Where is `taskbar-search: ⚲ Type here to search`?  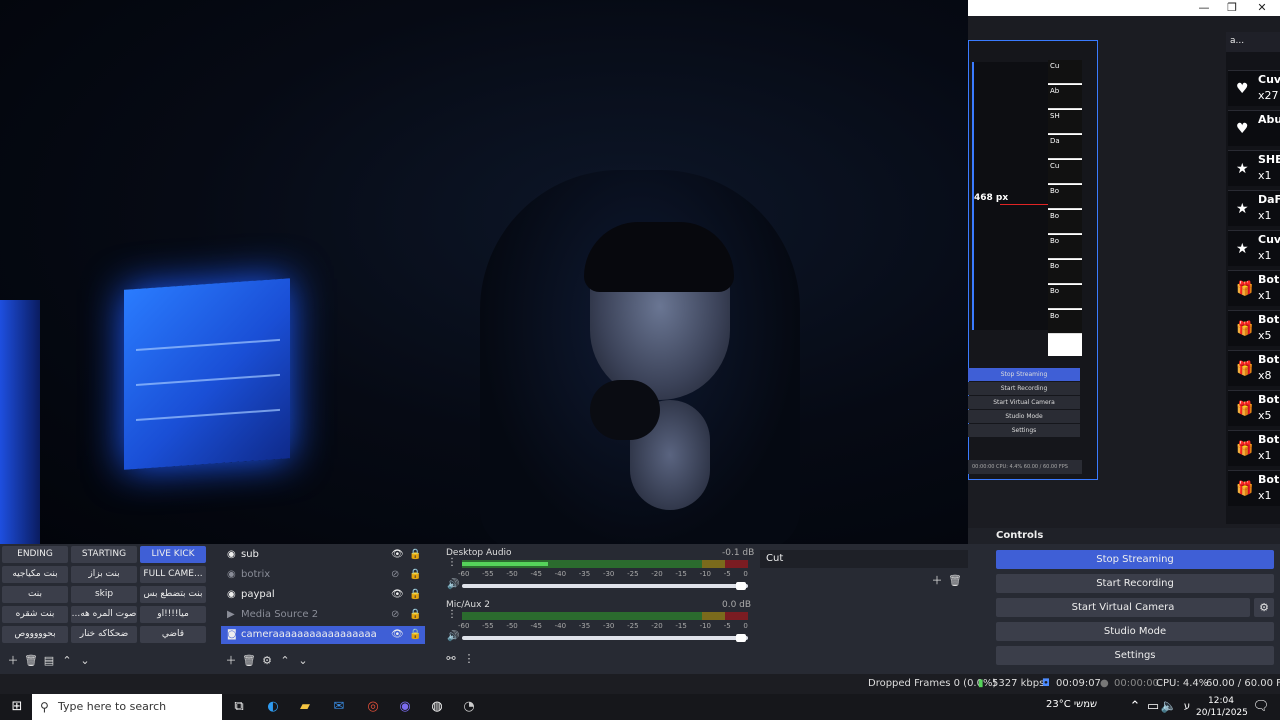 taskbar-search: ⚲ Type here to search is located at coordinates (127, 707).